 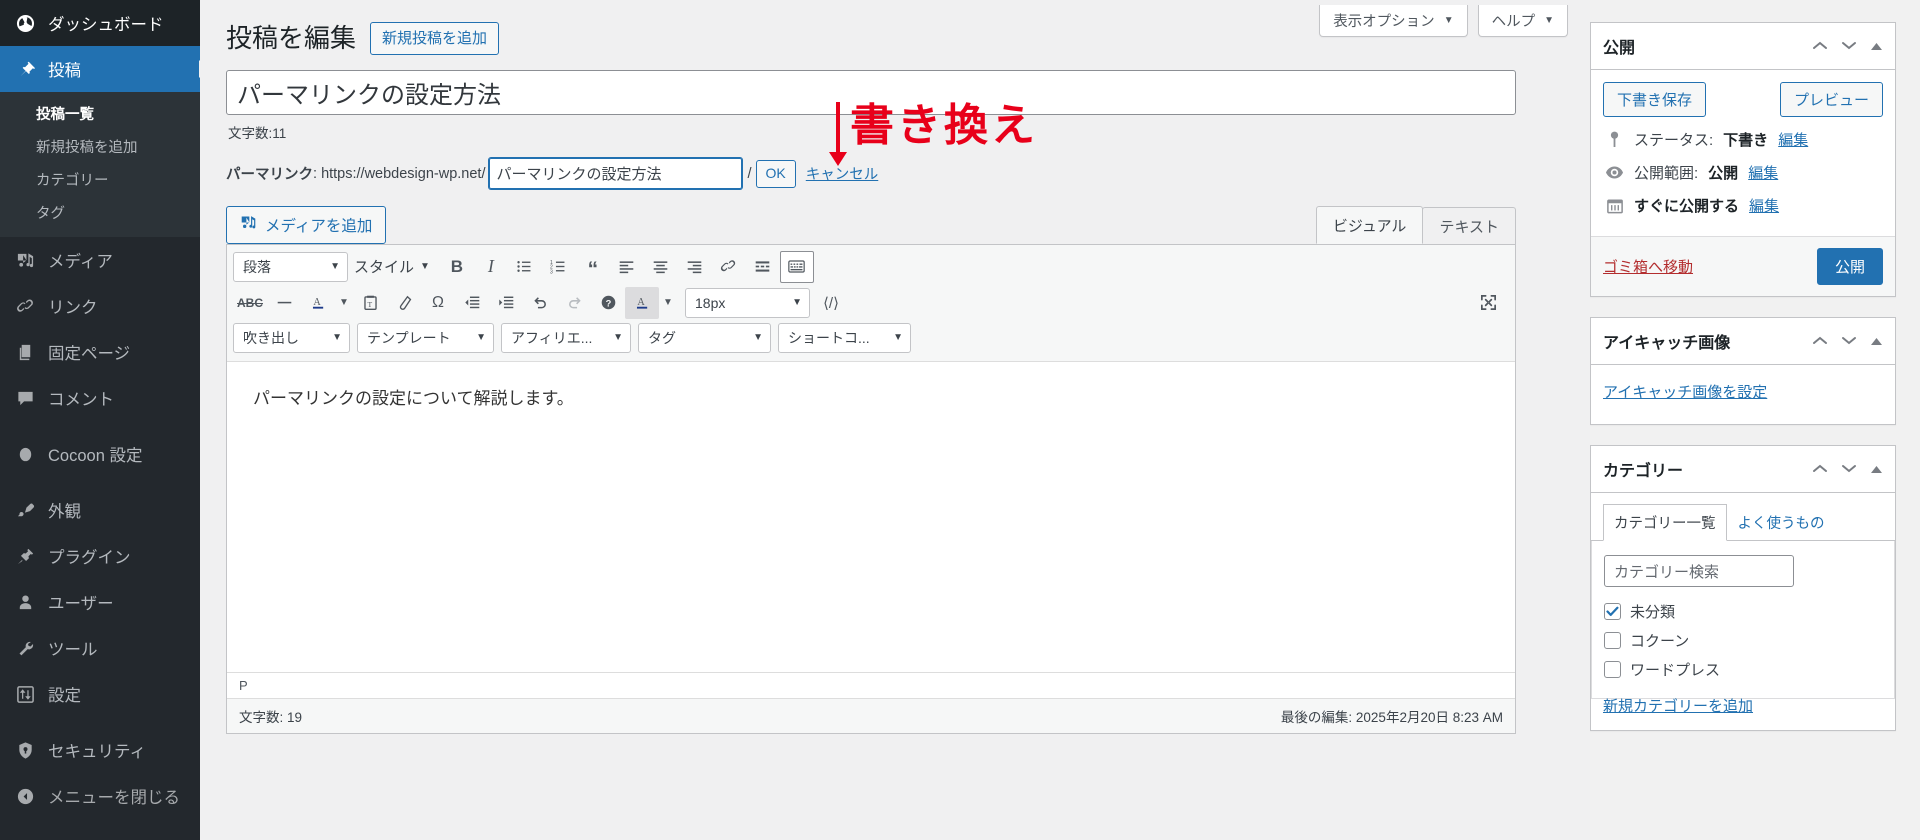 I want to click on paste-as-text-icon: T, so click(x=370, y=303).